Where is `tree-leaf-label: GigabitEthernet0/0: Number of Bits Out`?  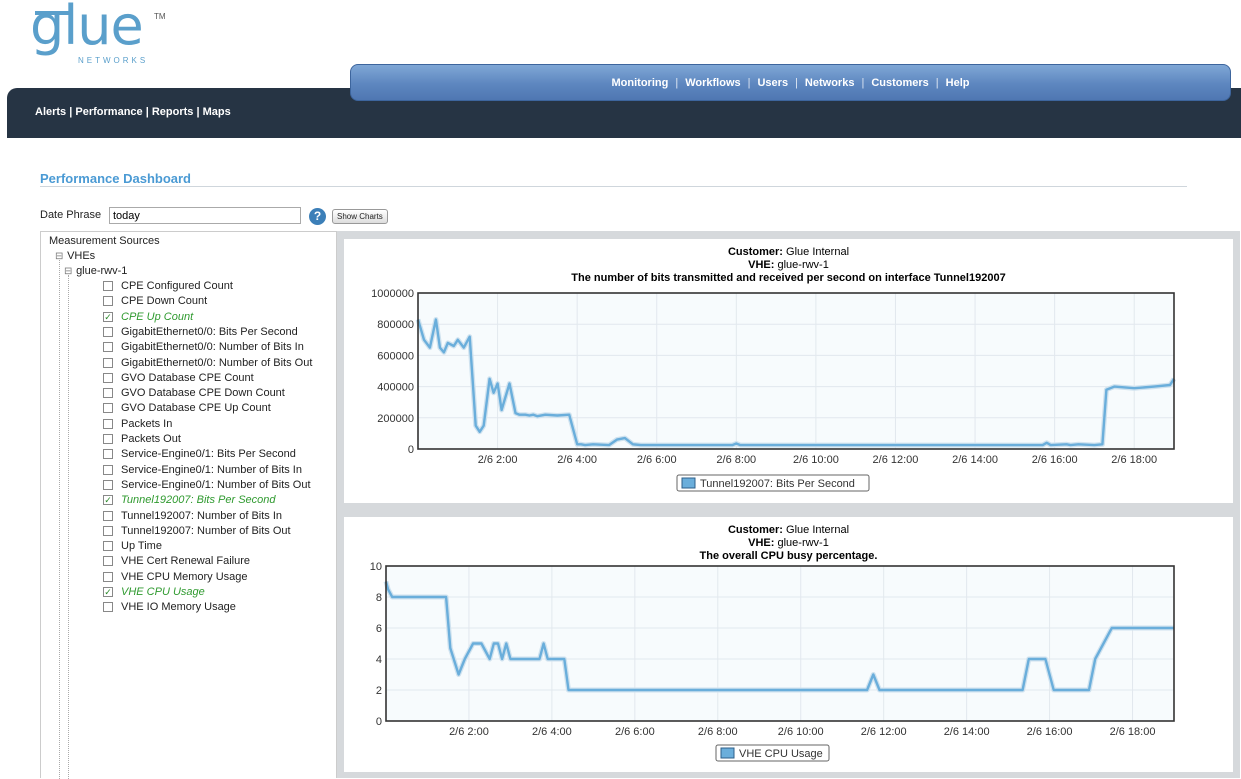 tree-leaf-label: GigabitEthernet0/0: Number of Bits Out is located at coordinates (217, 362).